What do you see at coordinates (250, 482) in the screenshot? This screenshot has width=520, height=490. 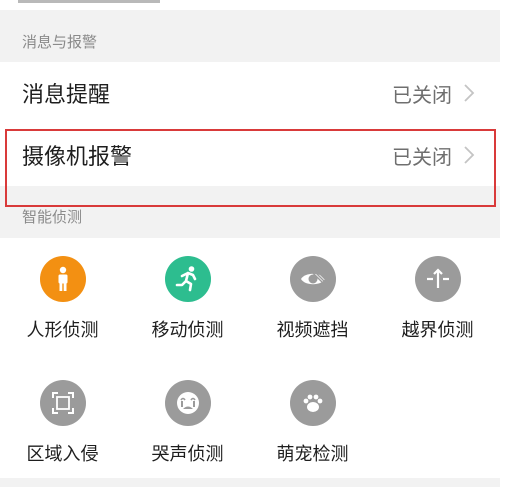 I see `bottom-divider` at bounding box center [250, 482].